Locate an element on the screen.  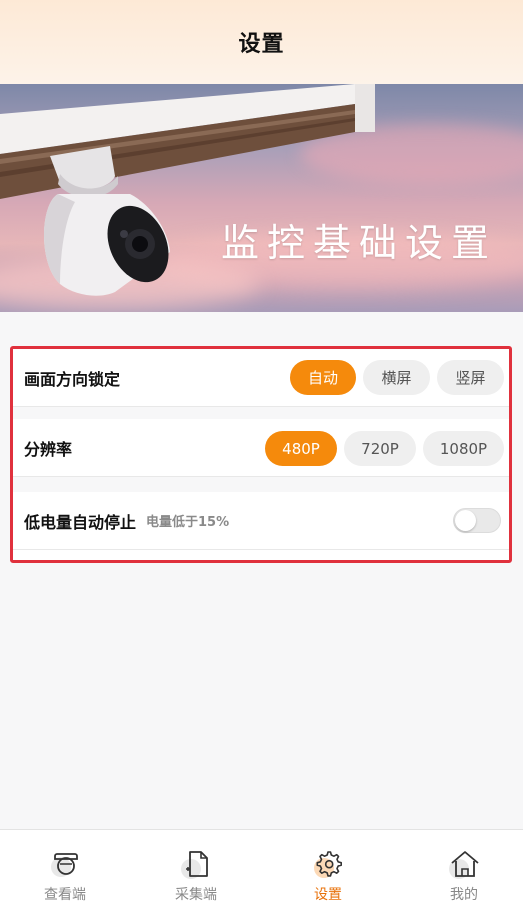
orientation-lock-row: 画面方向锁定 自动 横屏 竖屏 is located at coordinates (261, 378).